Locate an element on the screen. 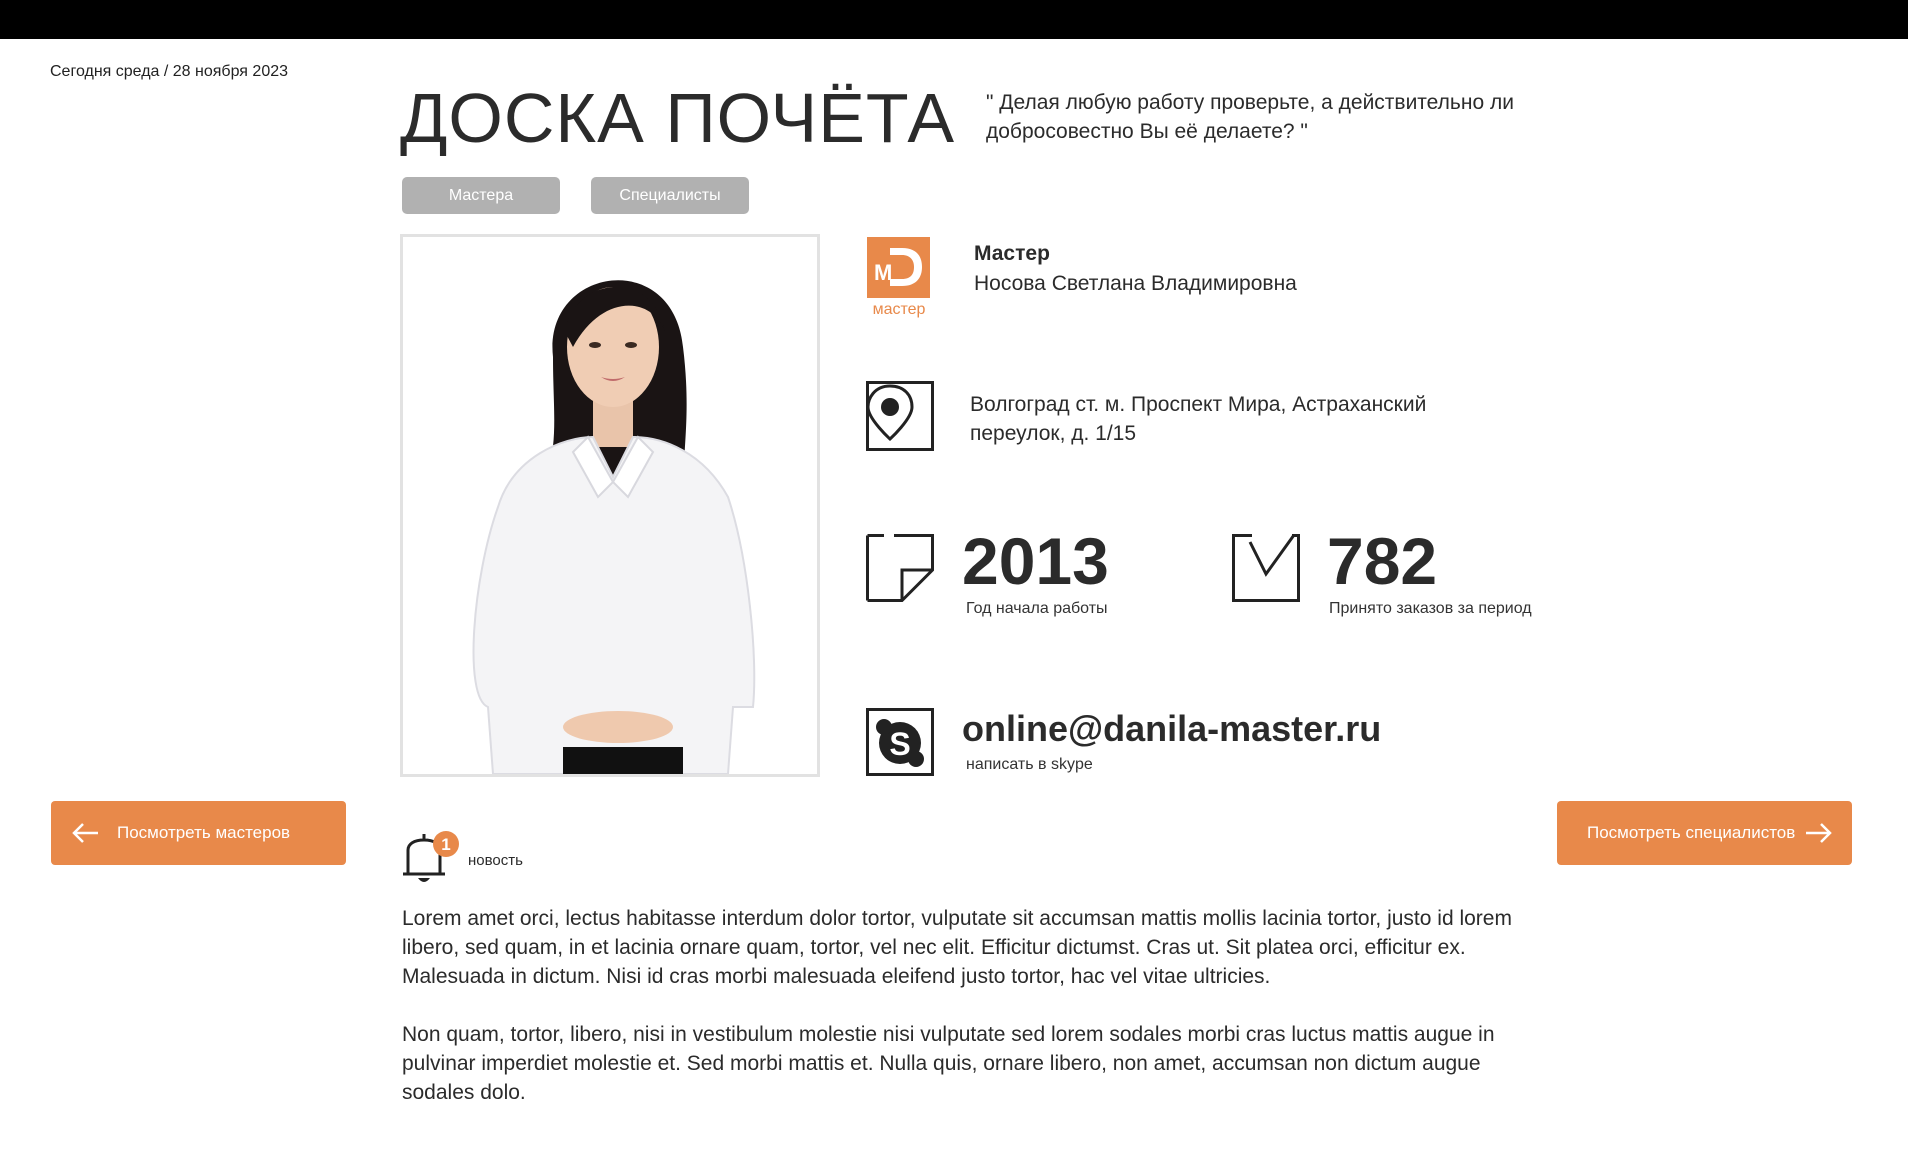 This screenshot has height=1164, width=1908. portrait-illustration is located at coordinates (610, 505).